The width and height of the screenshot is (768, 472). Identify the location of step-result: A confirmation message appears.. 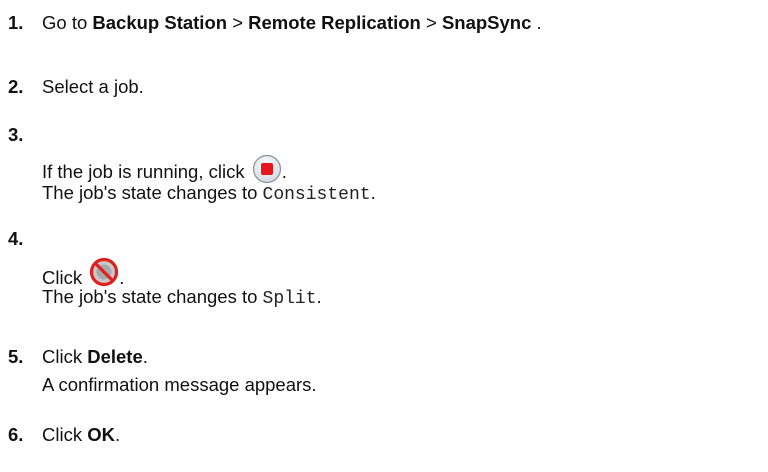
(179, 384).